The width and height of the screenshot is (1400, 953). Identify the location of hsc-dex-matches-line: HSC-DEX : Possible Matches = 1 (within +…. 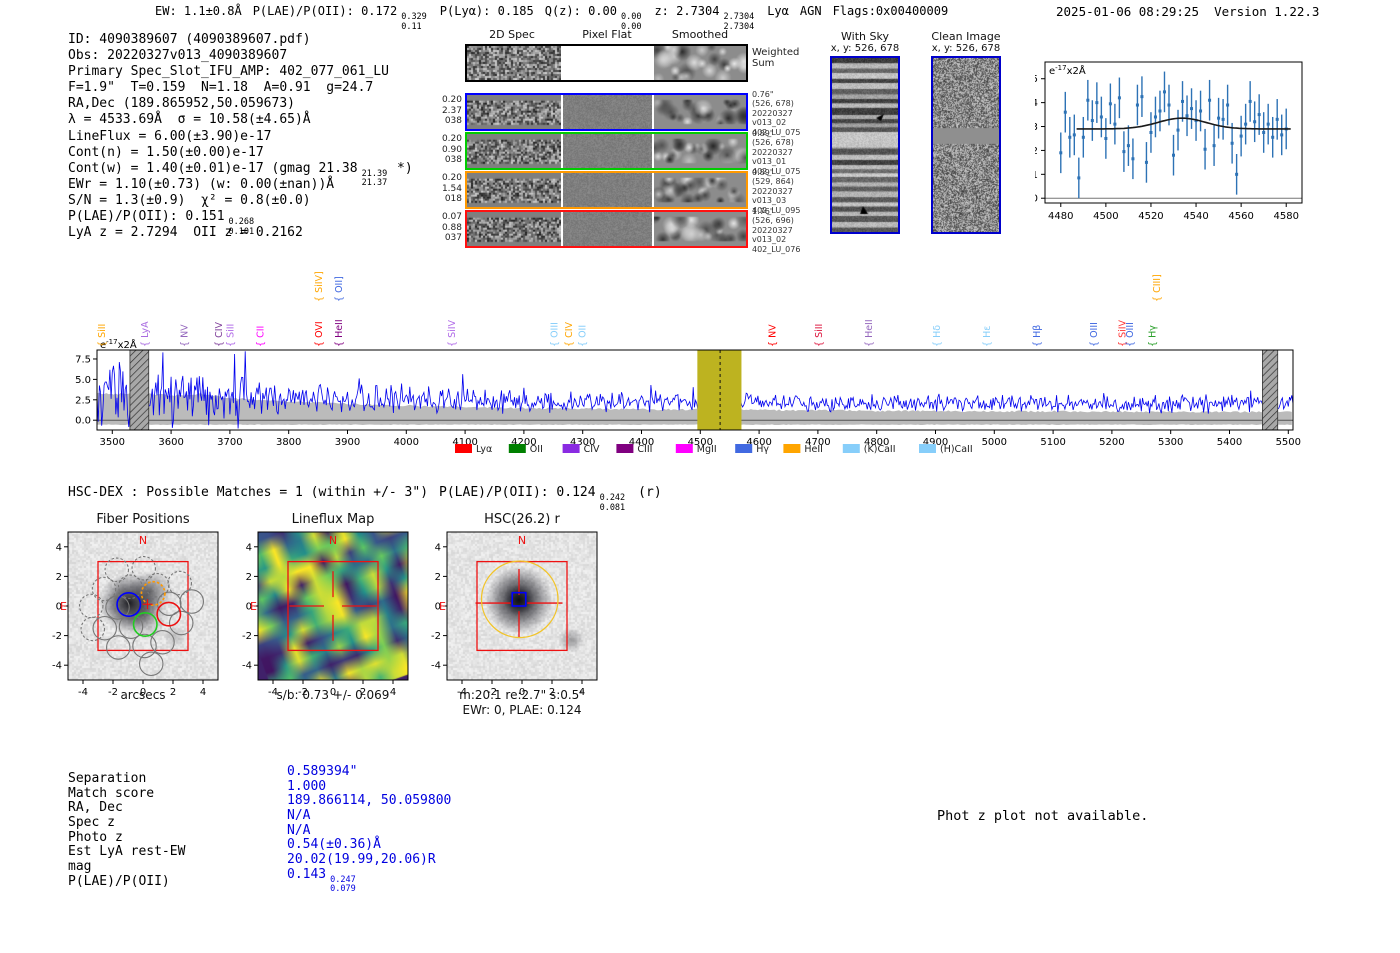
(370, 499).